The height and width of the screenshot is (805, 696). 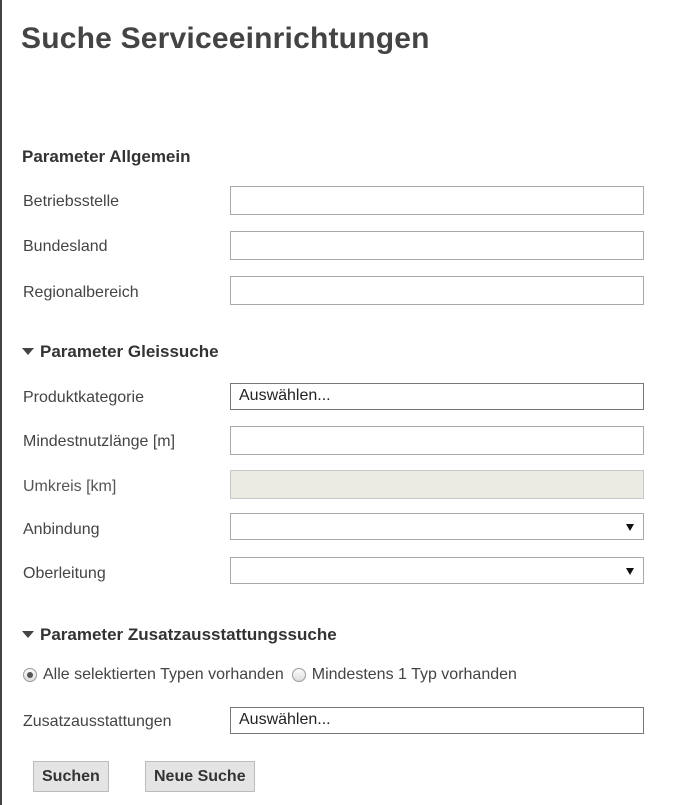 What do you see at coordinates (298, 675) in the screenshot?
I see `radio-min-one-type` at bounding box center [298, 675].